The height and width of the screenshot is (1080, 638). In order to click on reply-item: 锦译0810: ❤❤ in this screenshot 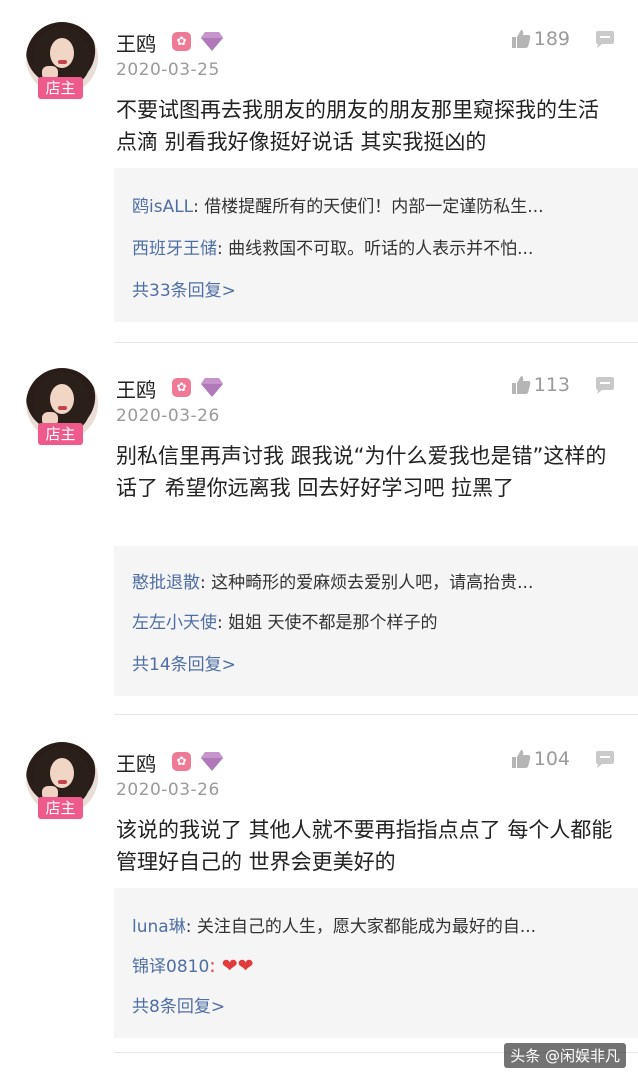, I will do `click(193, 964)`.